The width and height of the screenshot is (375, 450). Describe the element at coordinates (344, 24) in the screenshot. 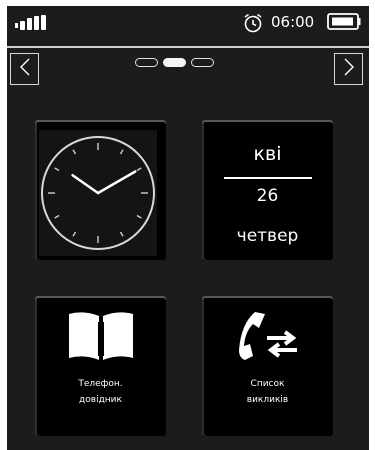

I see `battery-icon` at that location.